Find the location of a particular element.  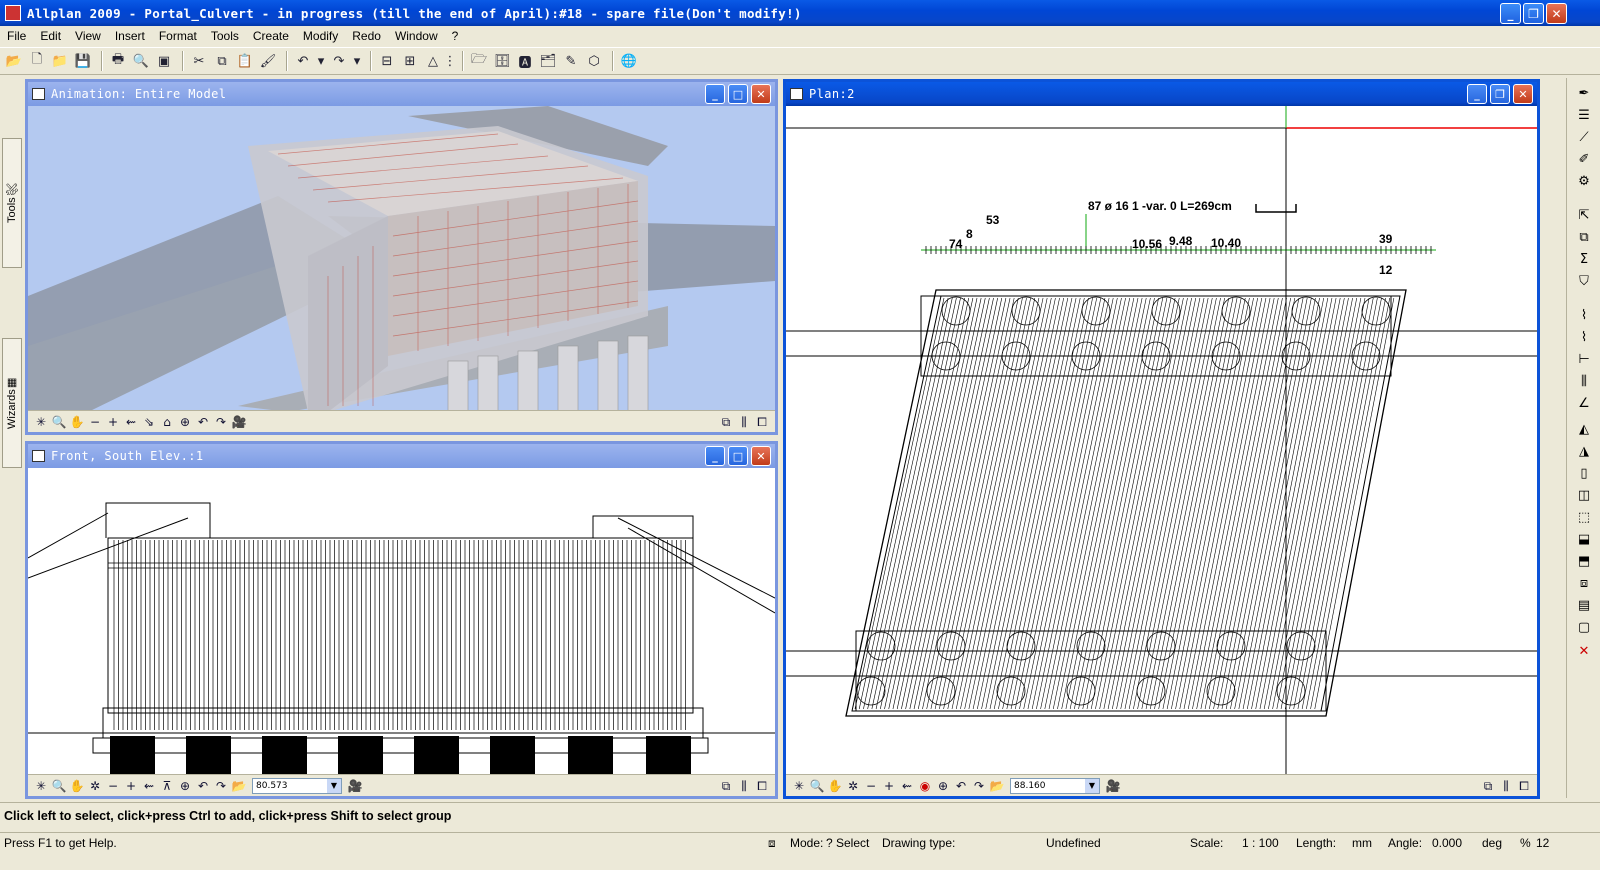

mode-icon: ⧈ is located at coordinates (772, 843).